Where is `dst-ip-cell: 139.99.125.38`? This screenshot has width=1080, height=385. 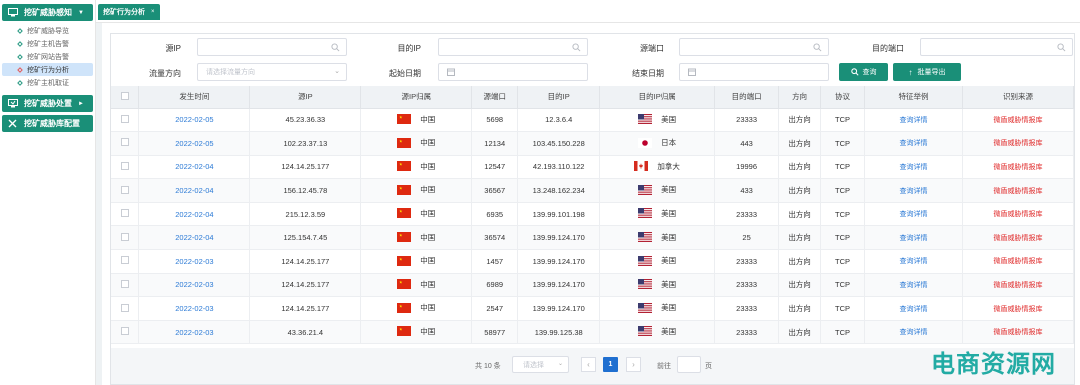 dst-ip-cell: 139.99.125.38 is located at coordinates (559, 332).